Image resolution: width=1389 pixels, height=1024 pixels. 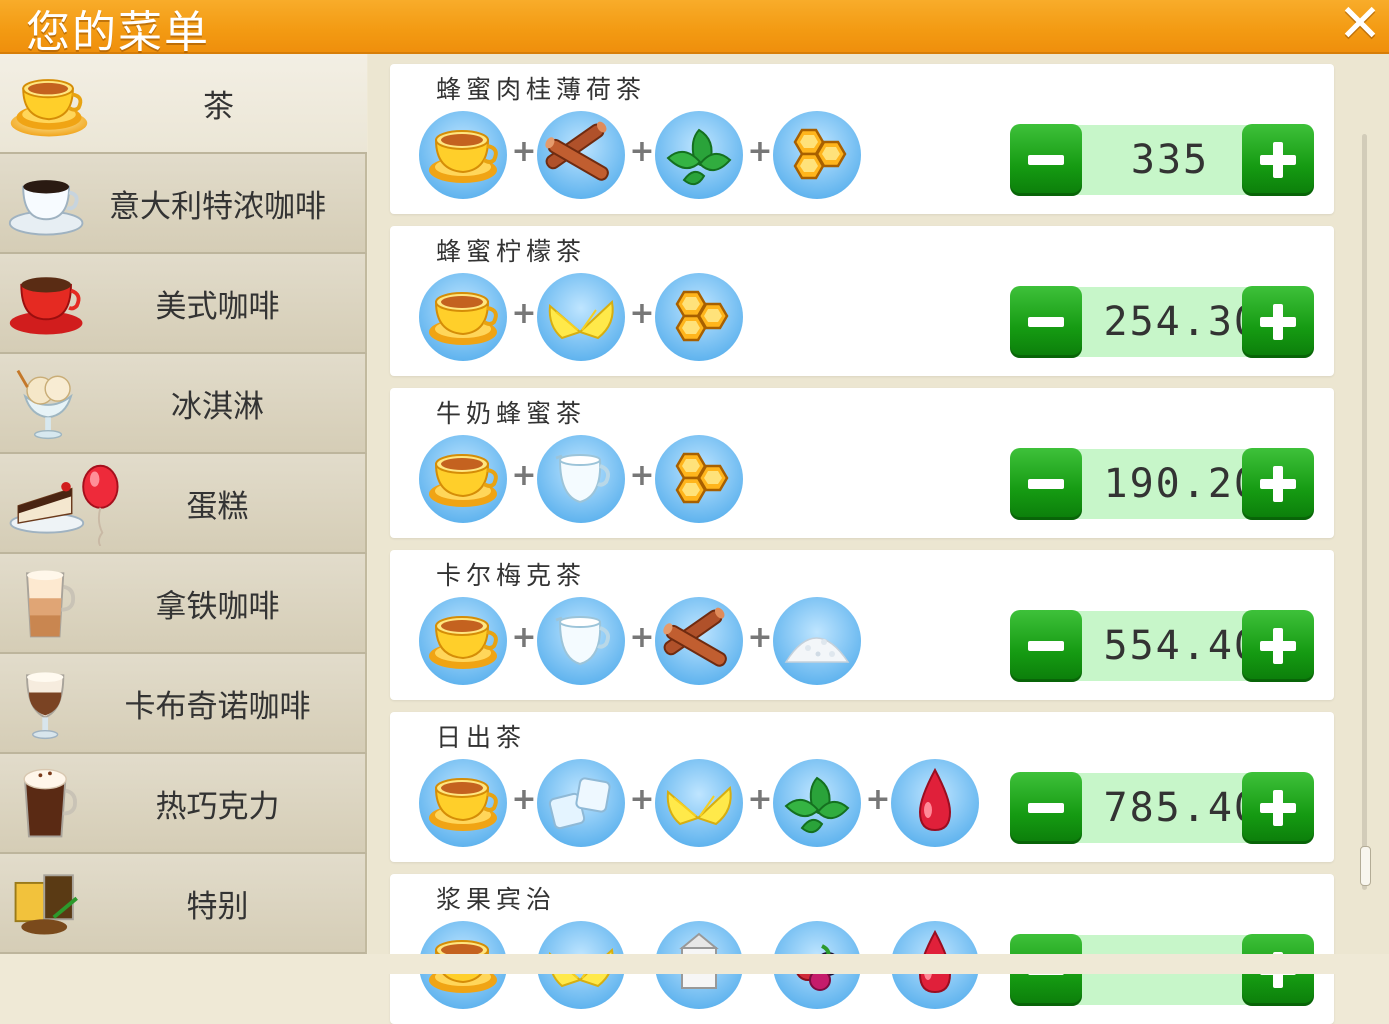 I want to click on ice-cream-icon, so click(x=44, y=404).